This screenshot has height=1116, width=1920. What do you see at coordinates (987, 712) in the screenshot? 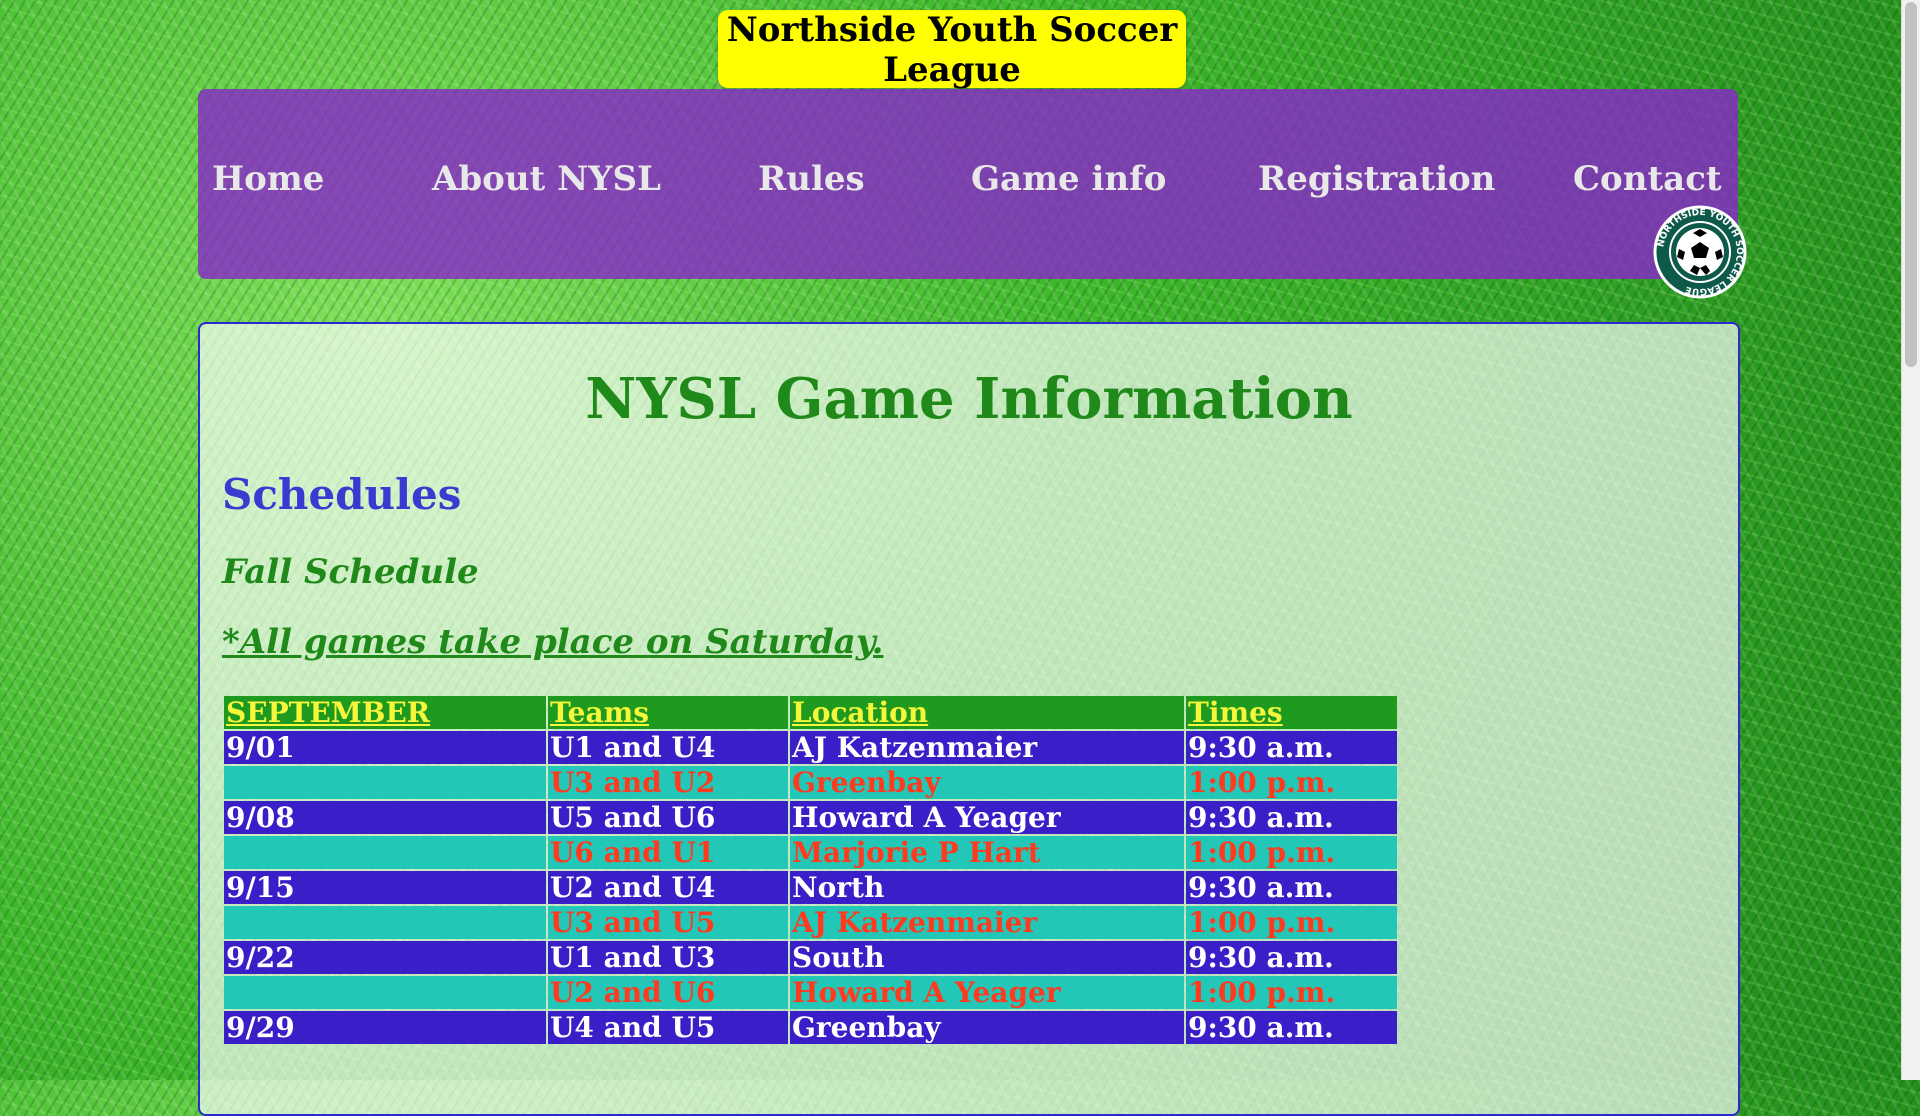
I see `column-header: Location` at bounding box center [987, 712].